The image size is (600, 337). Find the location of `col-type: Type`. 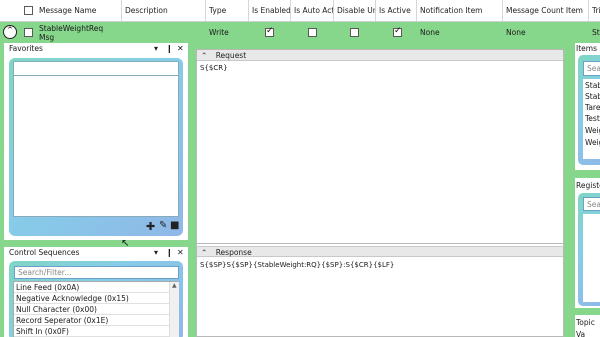

col-type: Type is located at coordinates (227, 11).